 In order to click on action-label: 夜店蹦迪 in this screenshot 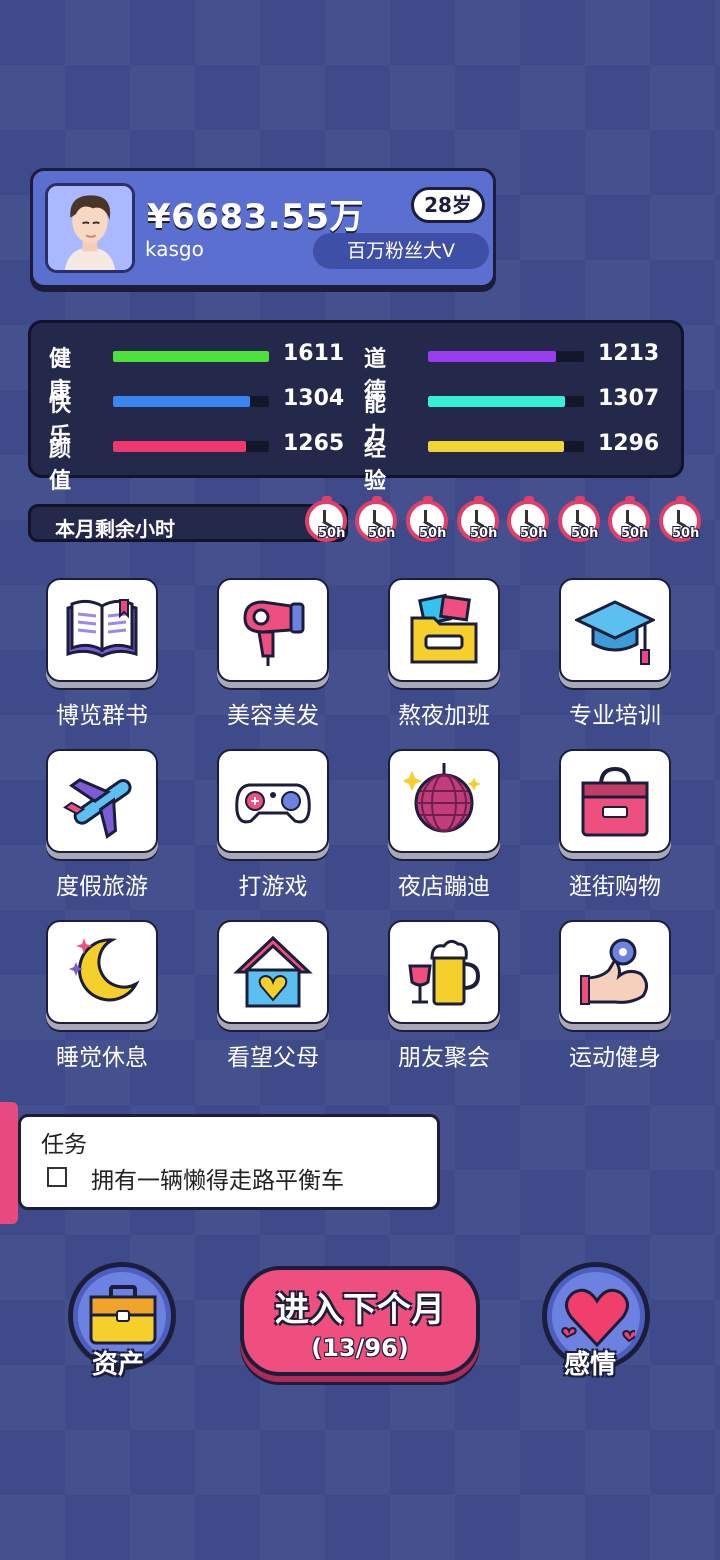, I will do `click(444, 887)`.